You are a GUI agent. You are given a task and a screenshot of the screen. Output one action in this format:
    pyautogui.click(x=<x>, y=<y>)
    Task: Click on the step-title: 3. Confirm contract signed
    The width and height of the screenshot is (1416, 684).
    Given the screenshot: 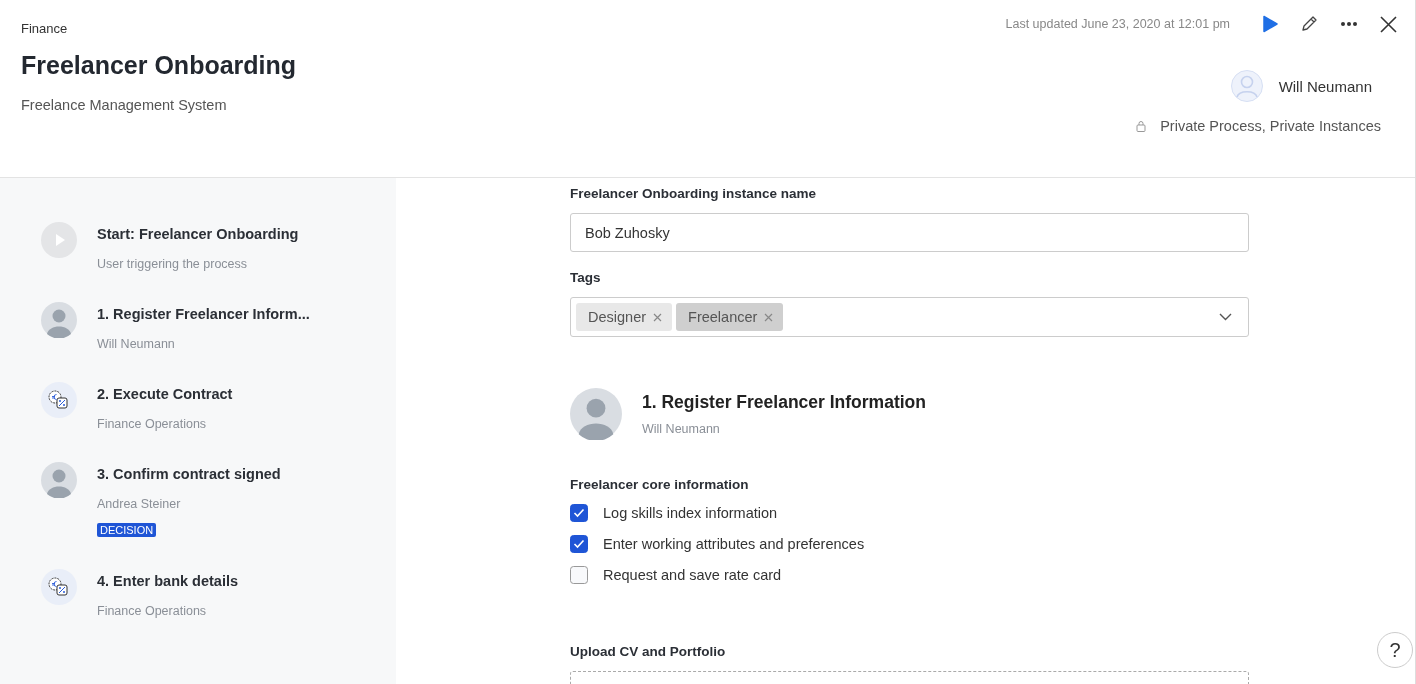 What is the action you would take?
    pyautogui.click(x=189, y=474)
    